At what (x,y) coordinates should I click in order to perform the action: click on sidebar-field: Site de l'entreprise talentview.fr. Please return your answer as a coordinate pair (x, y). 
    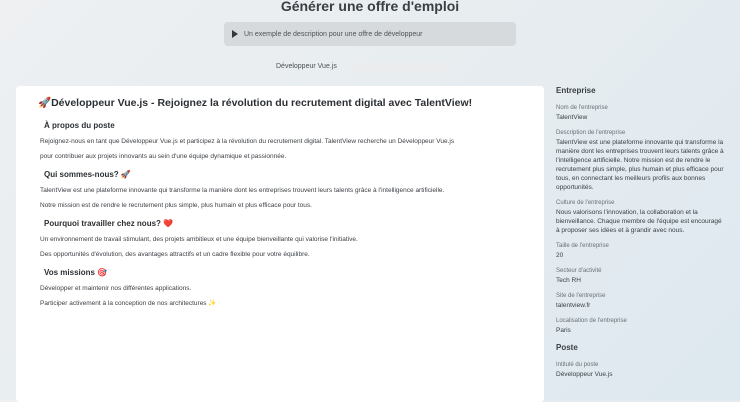
    Looking at the image, I should click on (641, 301).